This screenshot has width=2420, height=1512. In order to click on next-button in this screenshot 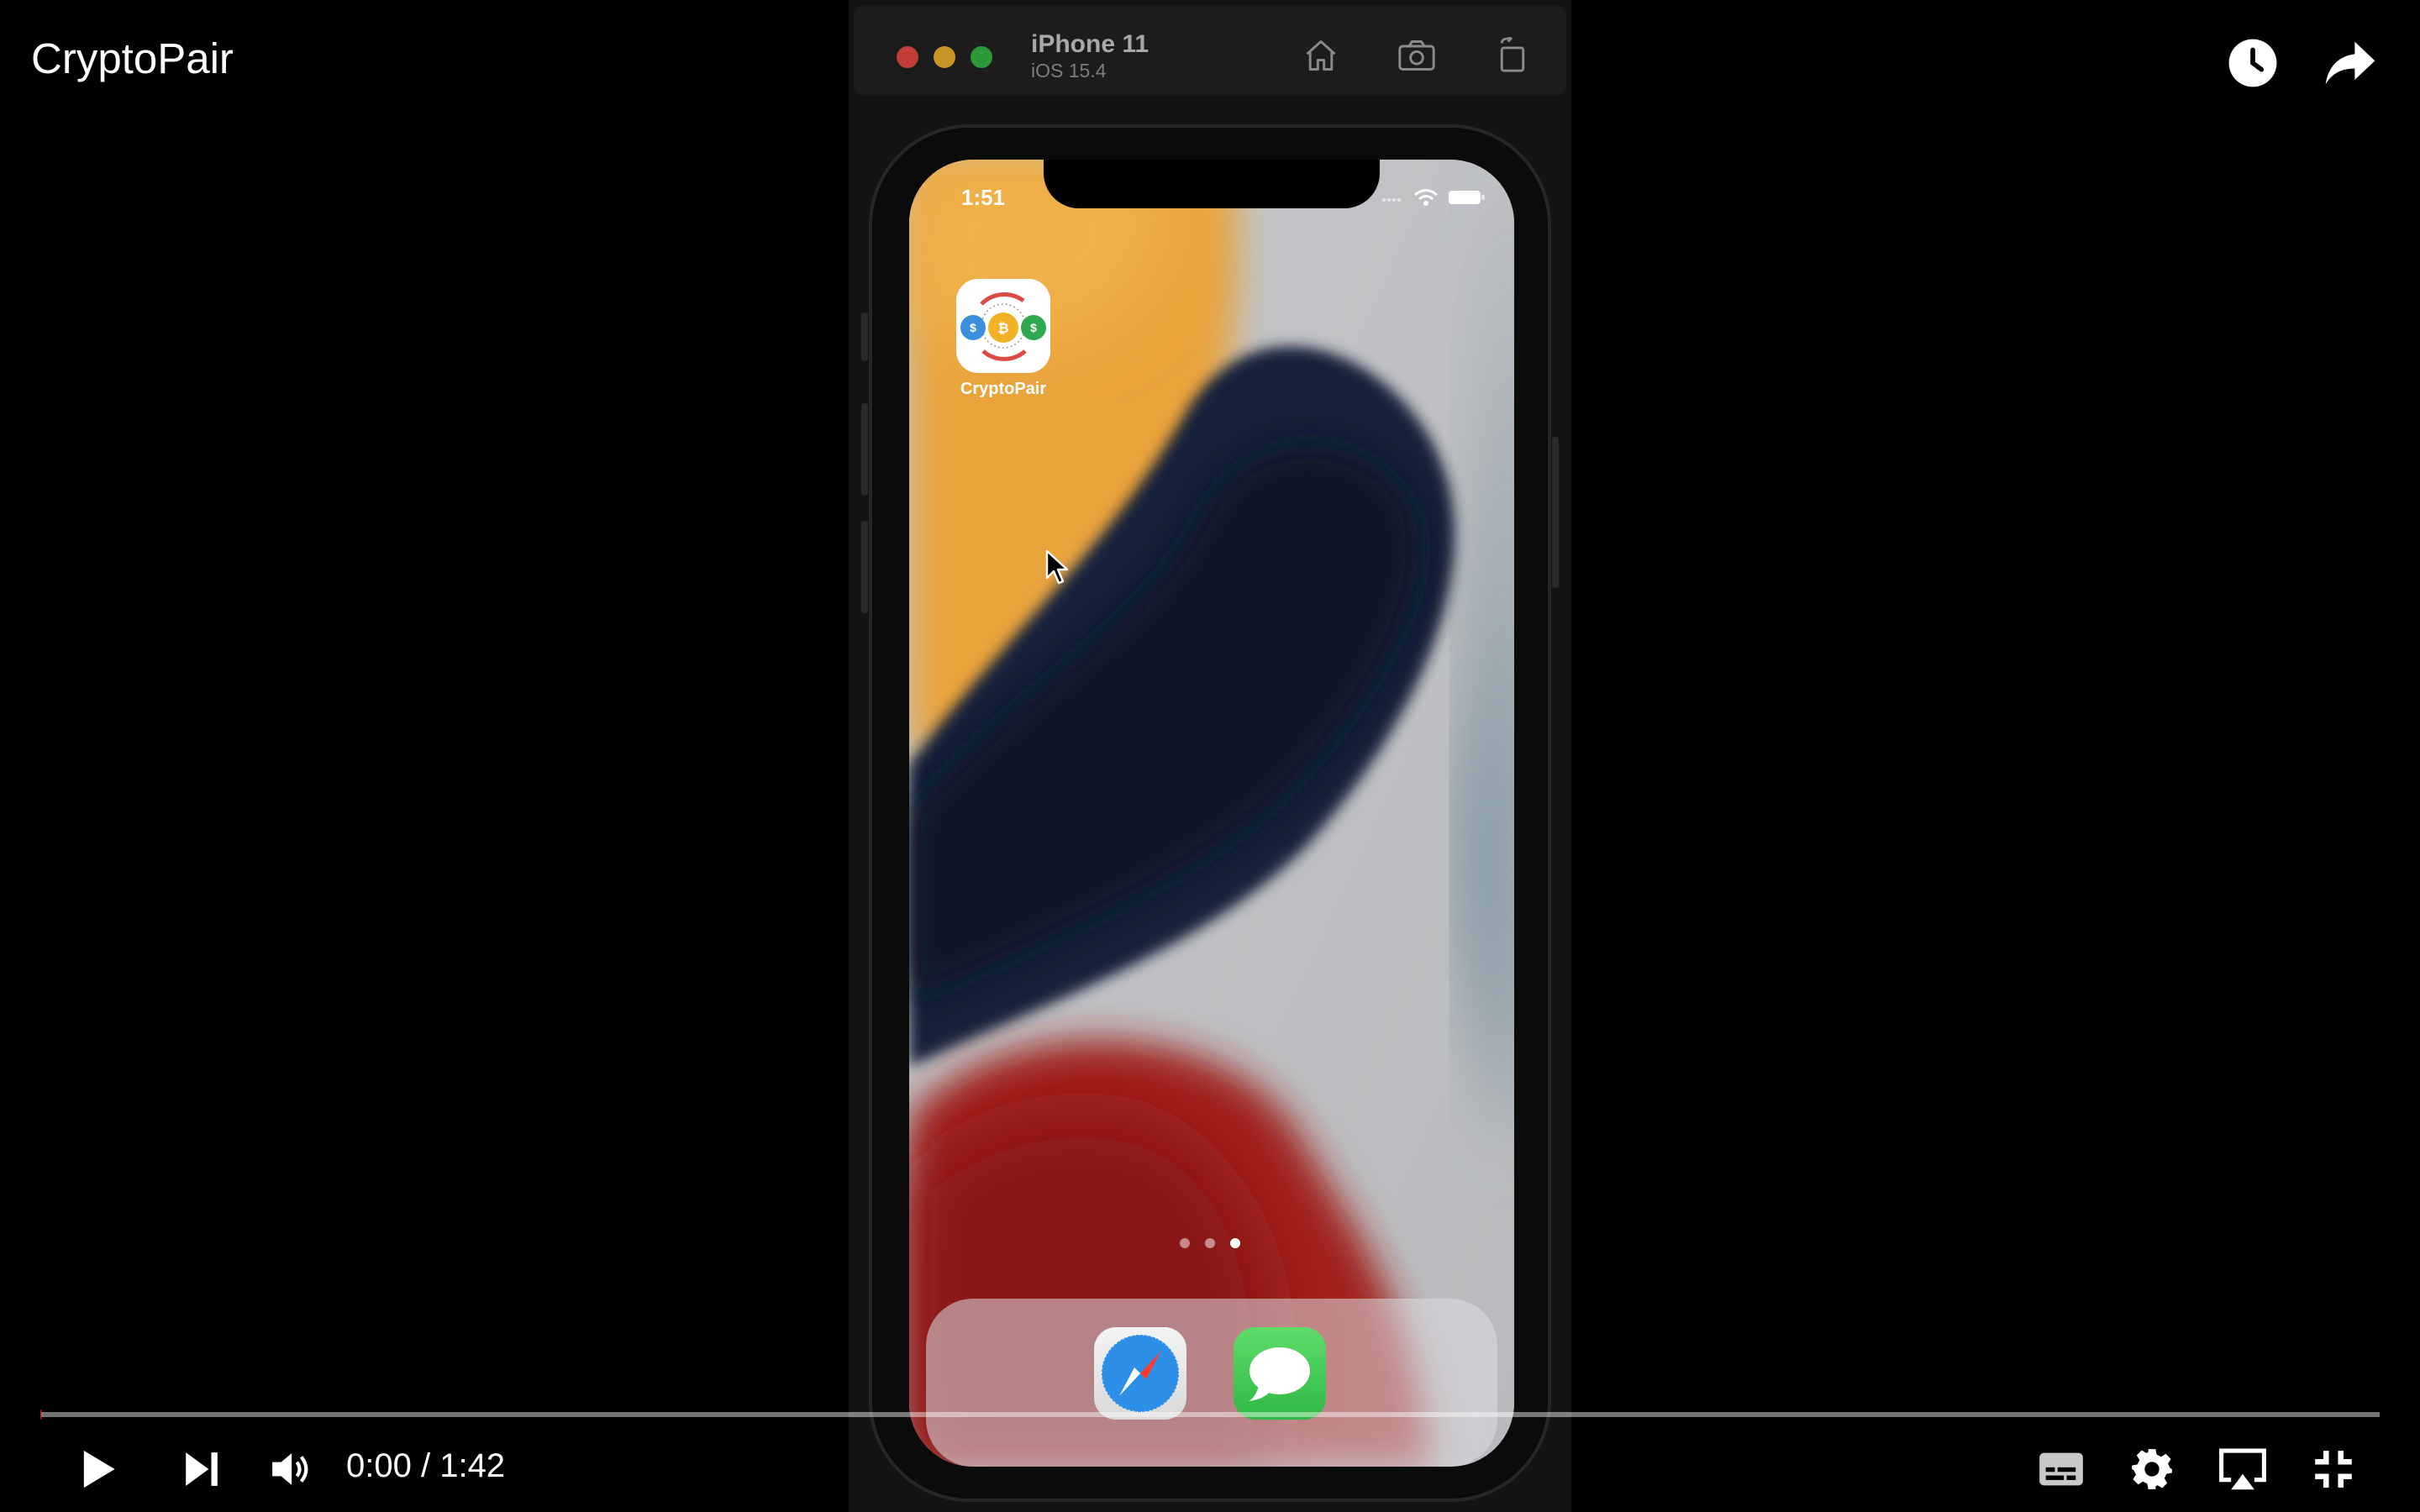, I will do `click(202, 1469)`.